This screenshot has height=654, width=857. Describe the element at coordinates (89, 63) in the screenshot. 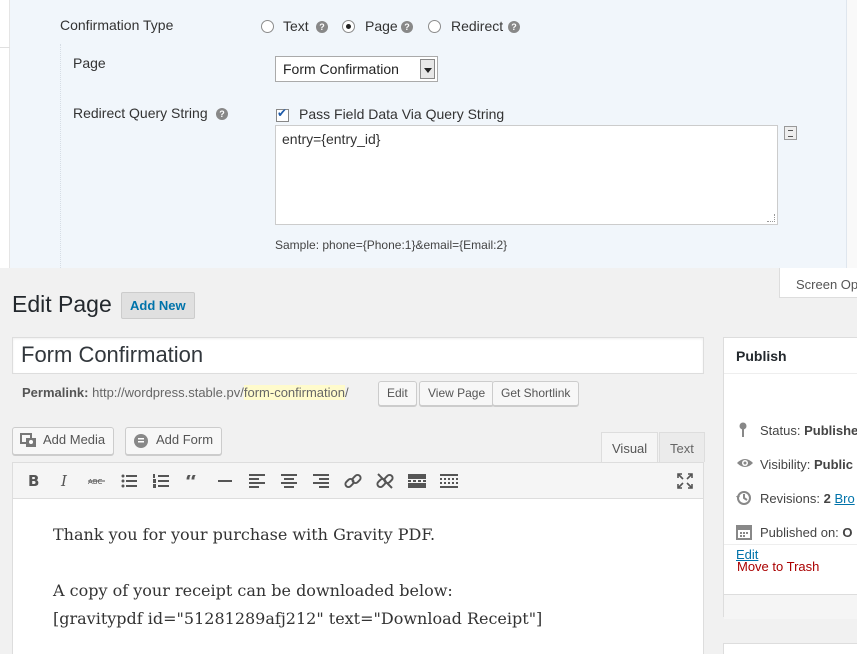

I see `page-label: Page` at that location.